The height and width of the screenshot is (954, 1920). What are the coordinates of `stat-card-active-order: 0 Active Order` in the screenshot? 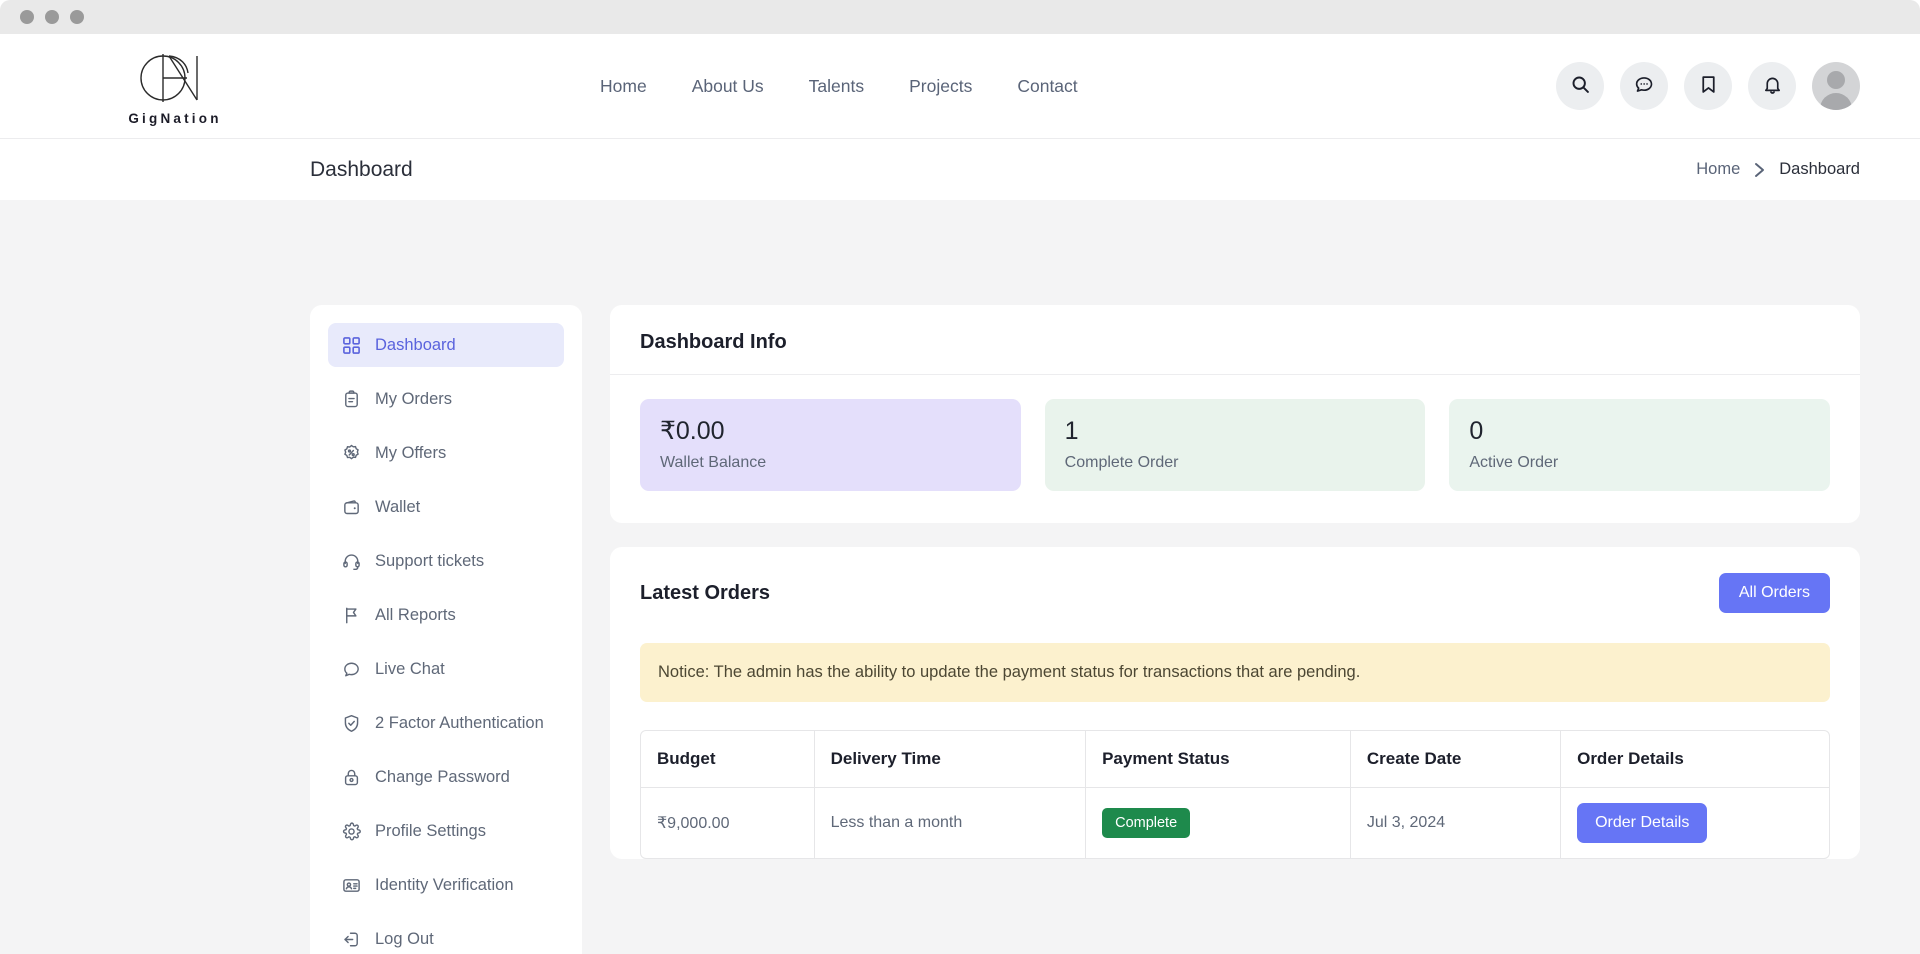 It's located at (1640, 445).